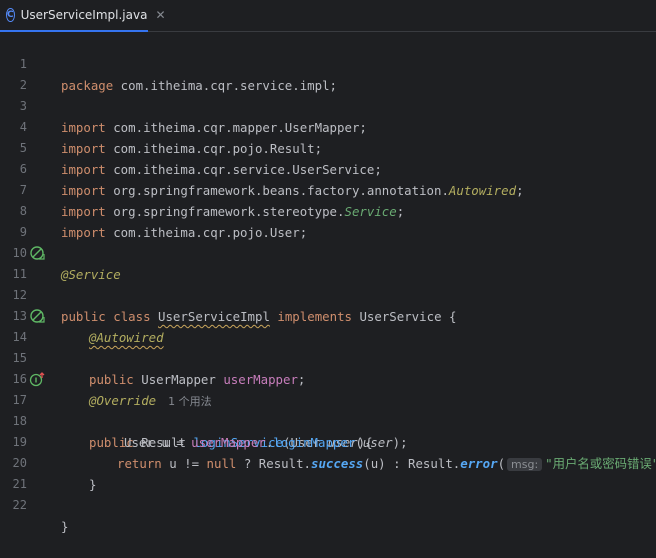 Image resolution: width=656 pixels, height=558 pixels. I want to click on code-line: 14 public UserMapper userMapper;, so click(328, 346).